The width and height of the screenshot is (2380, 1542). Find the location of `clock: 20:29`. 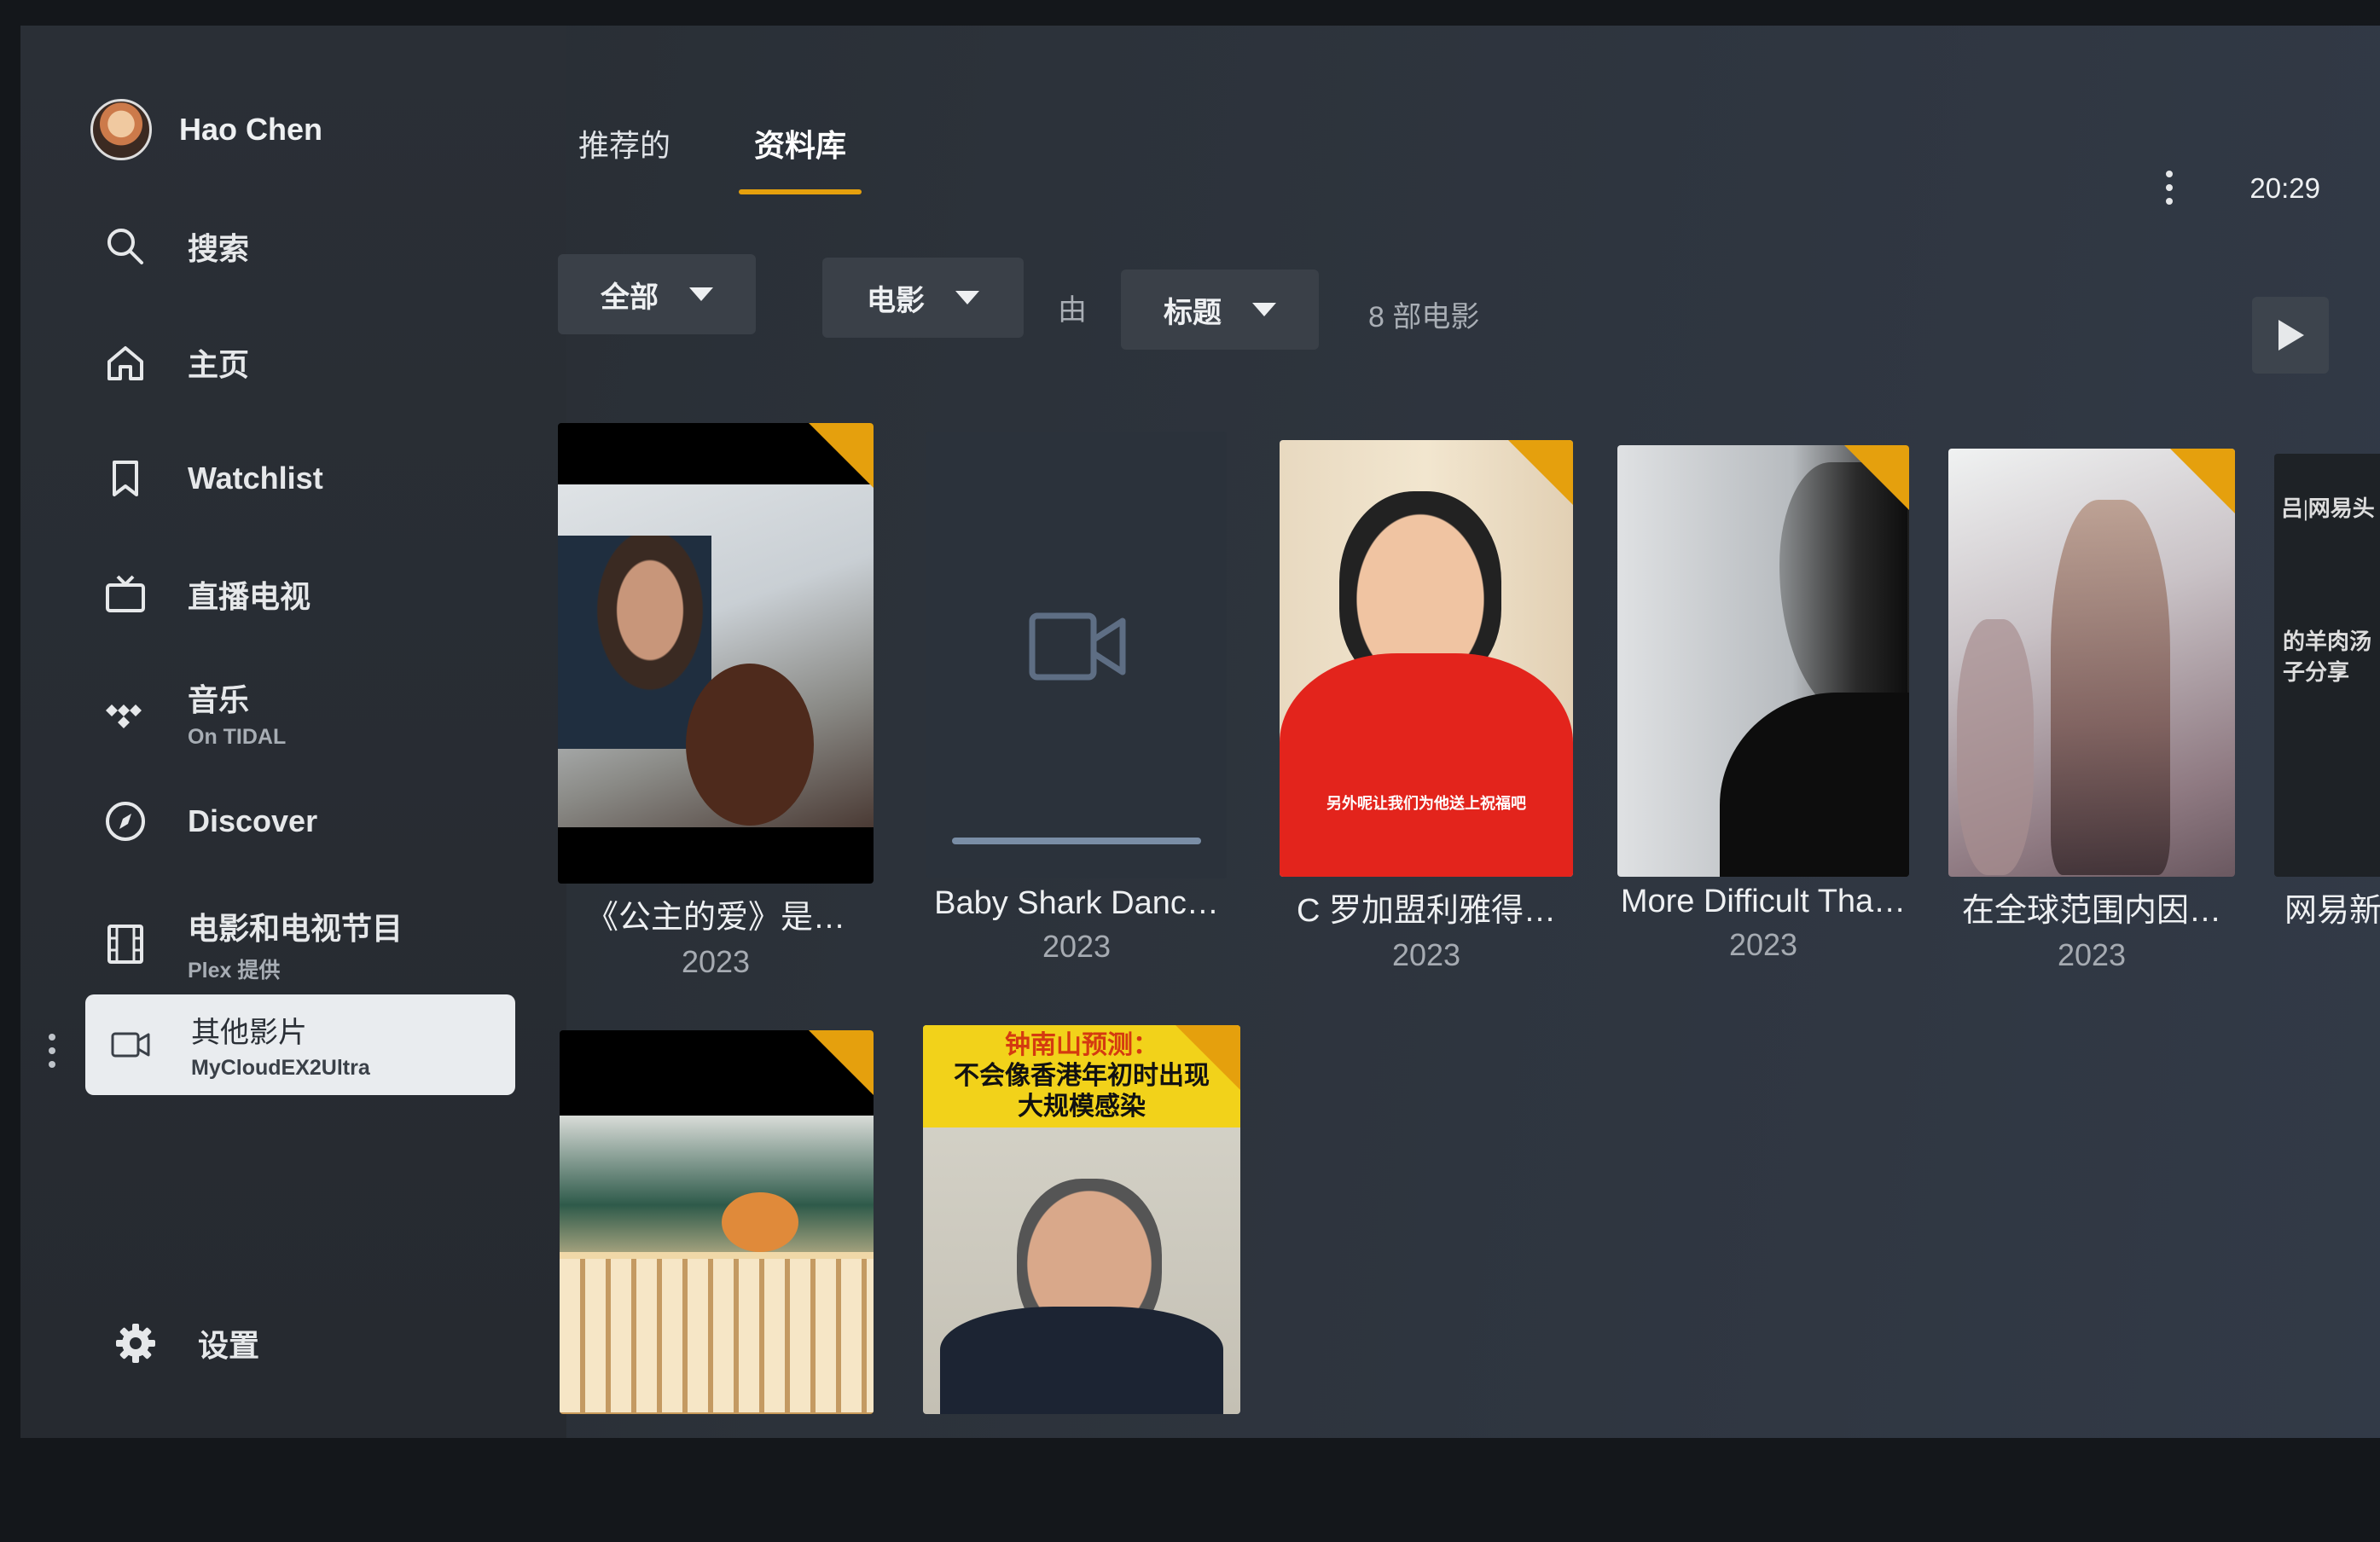

clock: 20:29 is located at coordinates (2284, 188).